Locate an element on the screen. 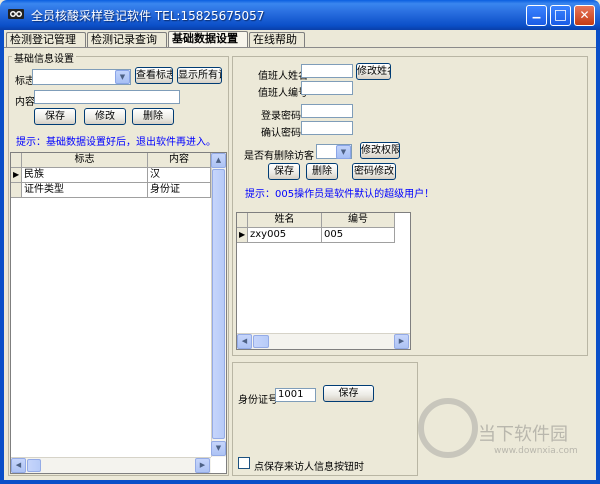  id-input: 1001 is located at coordinates (295, 395).